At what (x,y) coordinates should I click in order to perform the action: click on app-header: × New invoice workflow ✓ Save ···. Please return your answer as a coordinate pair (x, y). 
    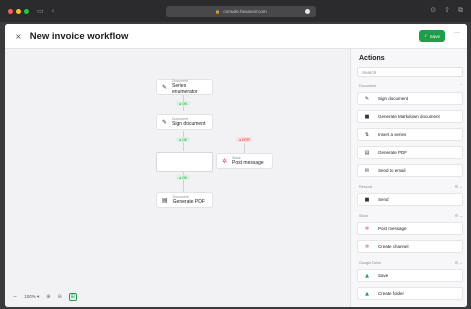
    Looking at the image, I should click on (236, 36).